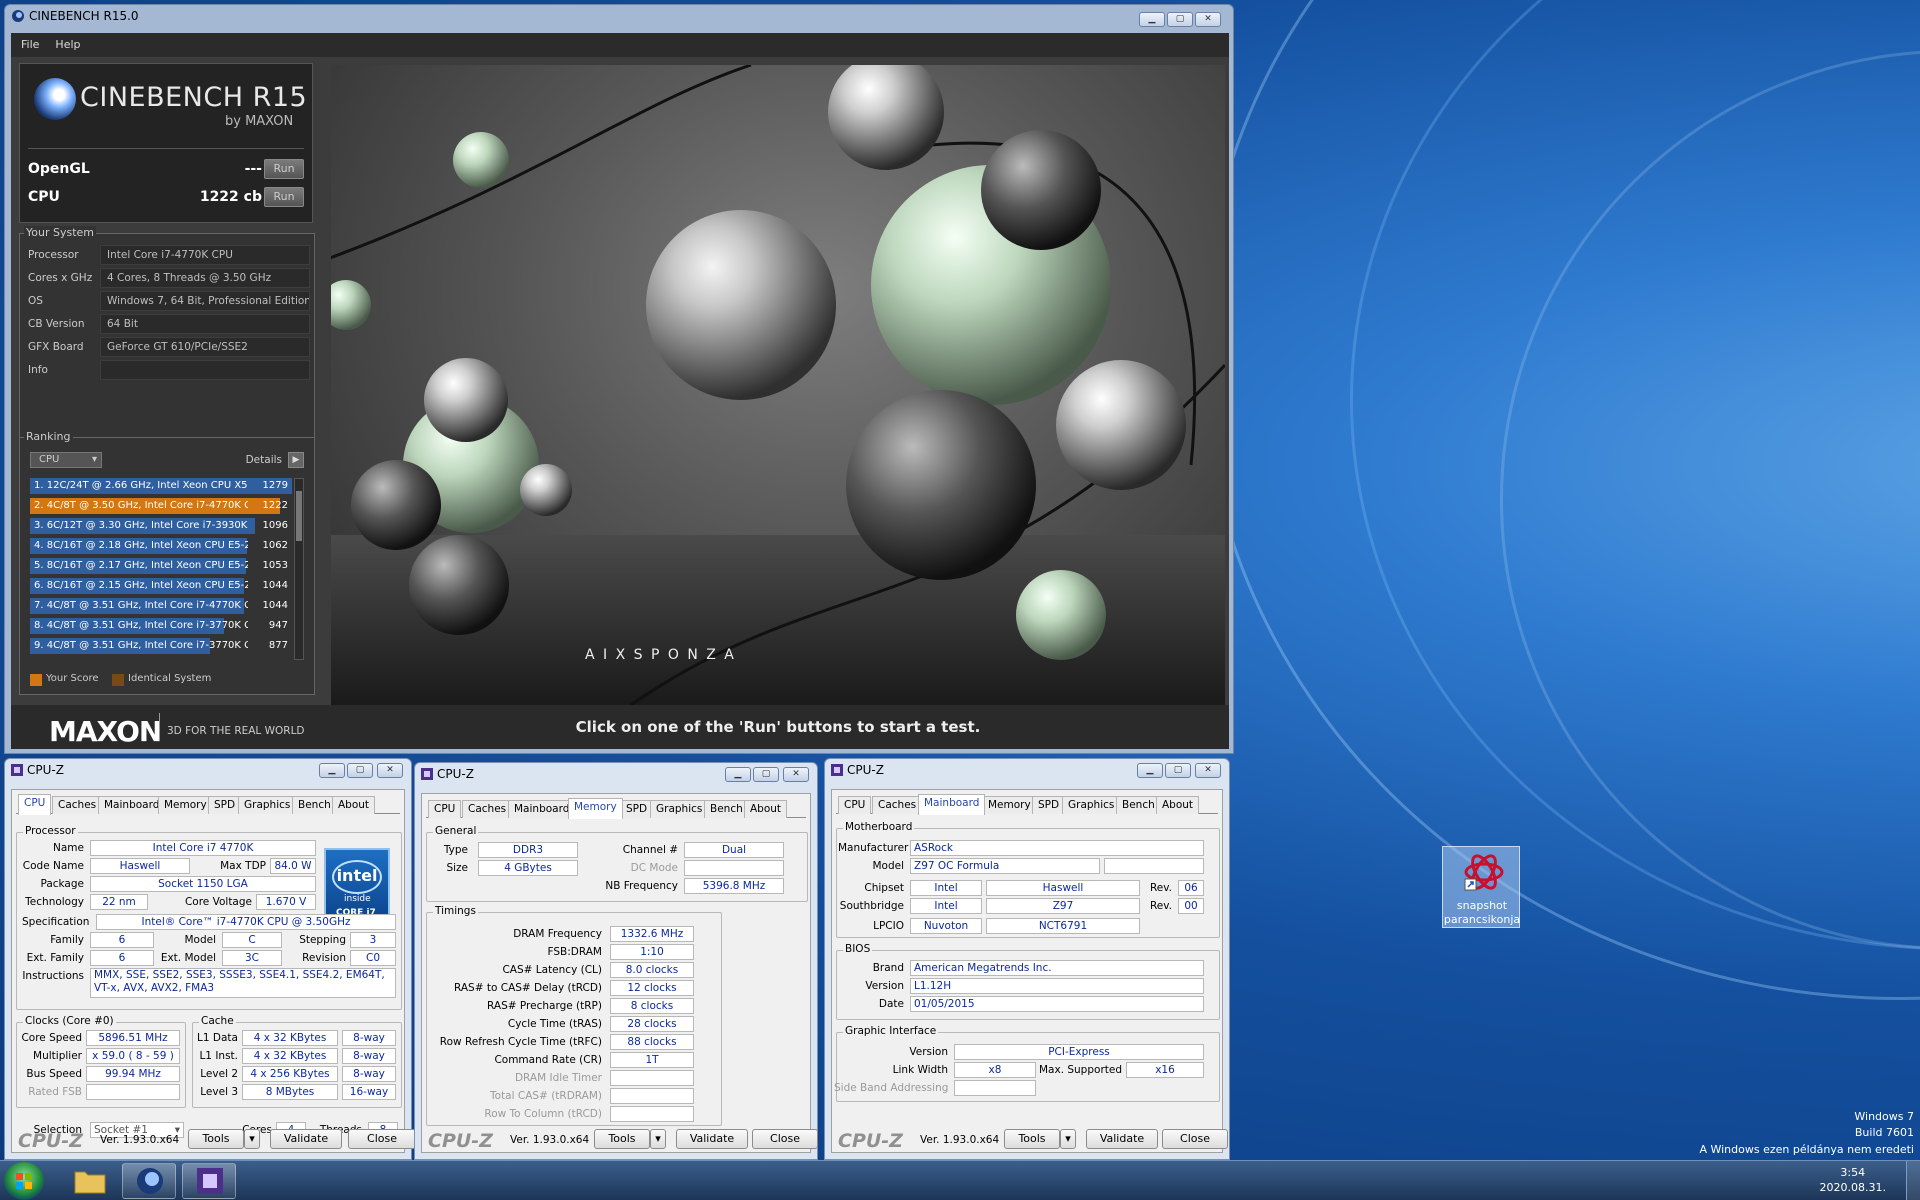 The height and width of the screenshot is (1200, 1920). Describe the element at coordinates (140, 866) in the screenshot. I see `codename-value: Haswell` at that location.